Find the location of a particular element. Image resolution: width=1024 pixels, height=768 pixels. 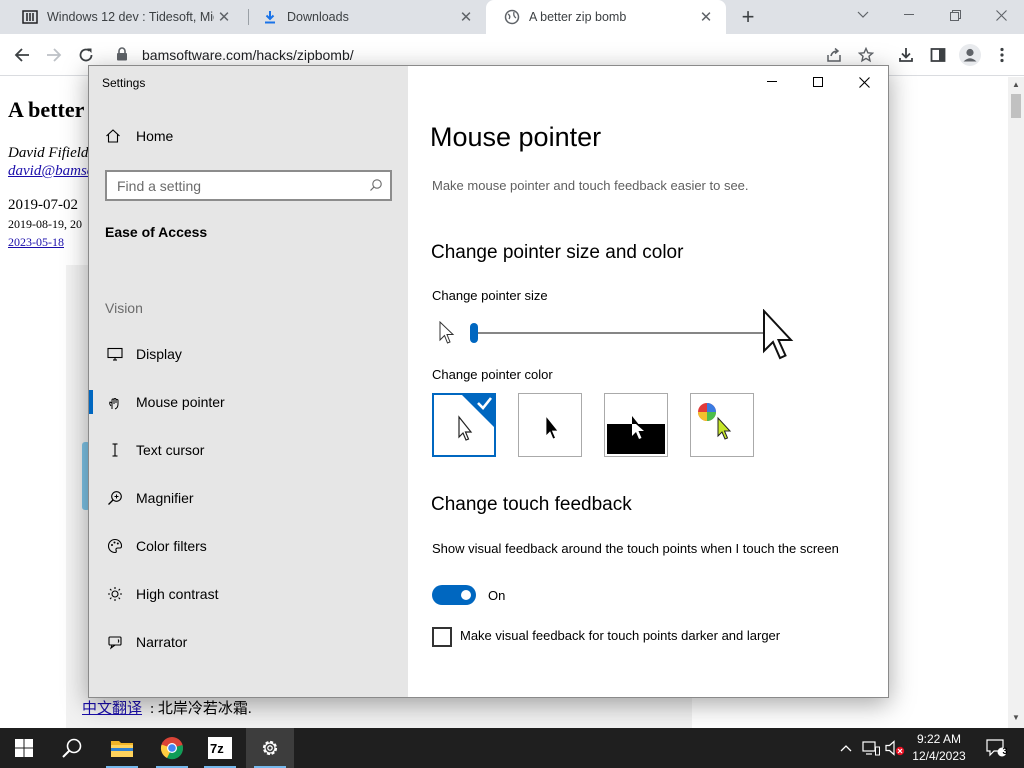

pointer-size-label: Change pointer size is located at coordinates (490, 295).